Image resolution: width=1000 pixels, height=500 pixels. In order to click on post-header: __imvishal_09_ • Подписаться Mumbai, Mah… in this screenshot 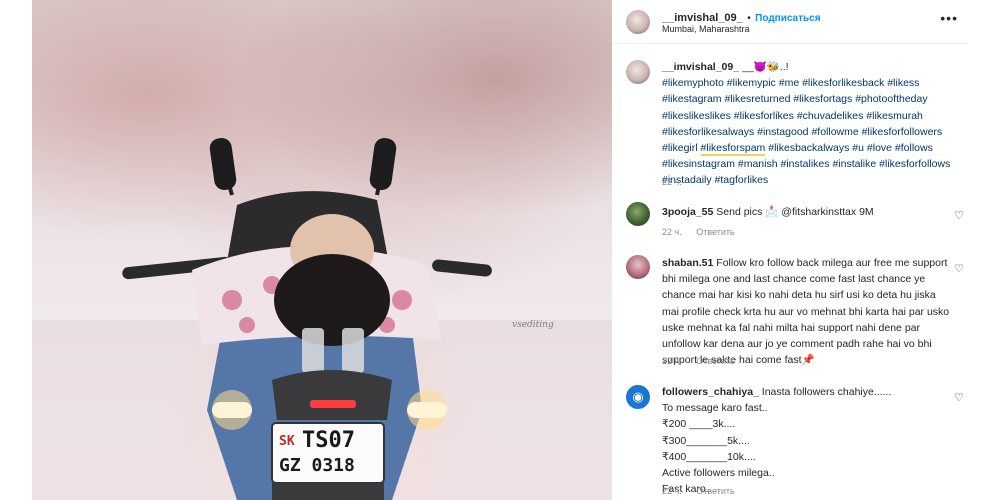, I will do `click(790, 22)`.